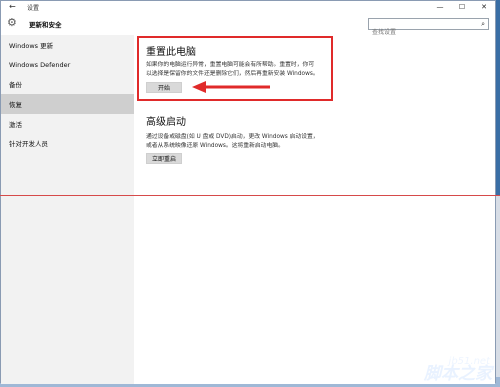 Image resolution: width=500 pixels, height=387 pixels. I want to click on annotation-arrow-icon, so click(231, 87).